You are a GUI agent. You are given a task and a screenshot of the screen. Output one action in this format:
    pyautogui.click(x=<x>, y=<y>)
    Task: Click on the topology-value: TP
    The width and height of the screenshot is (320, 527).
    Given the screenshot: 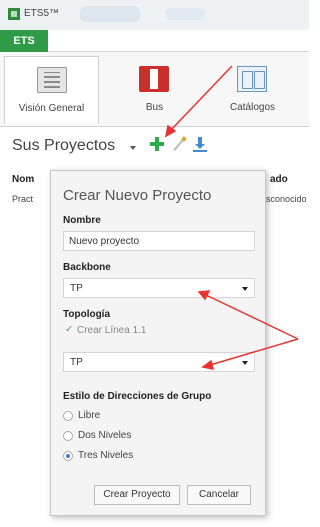 What is the action you would take?
    pyautogui.click(x=76, y=362)
    